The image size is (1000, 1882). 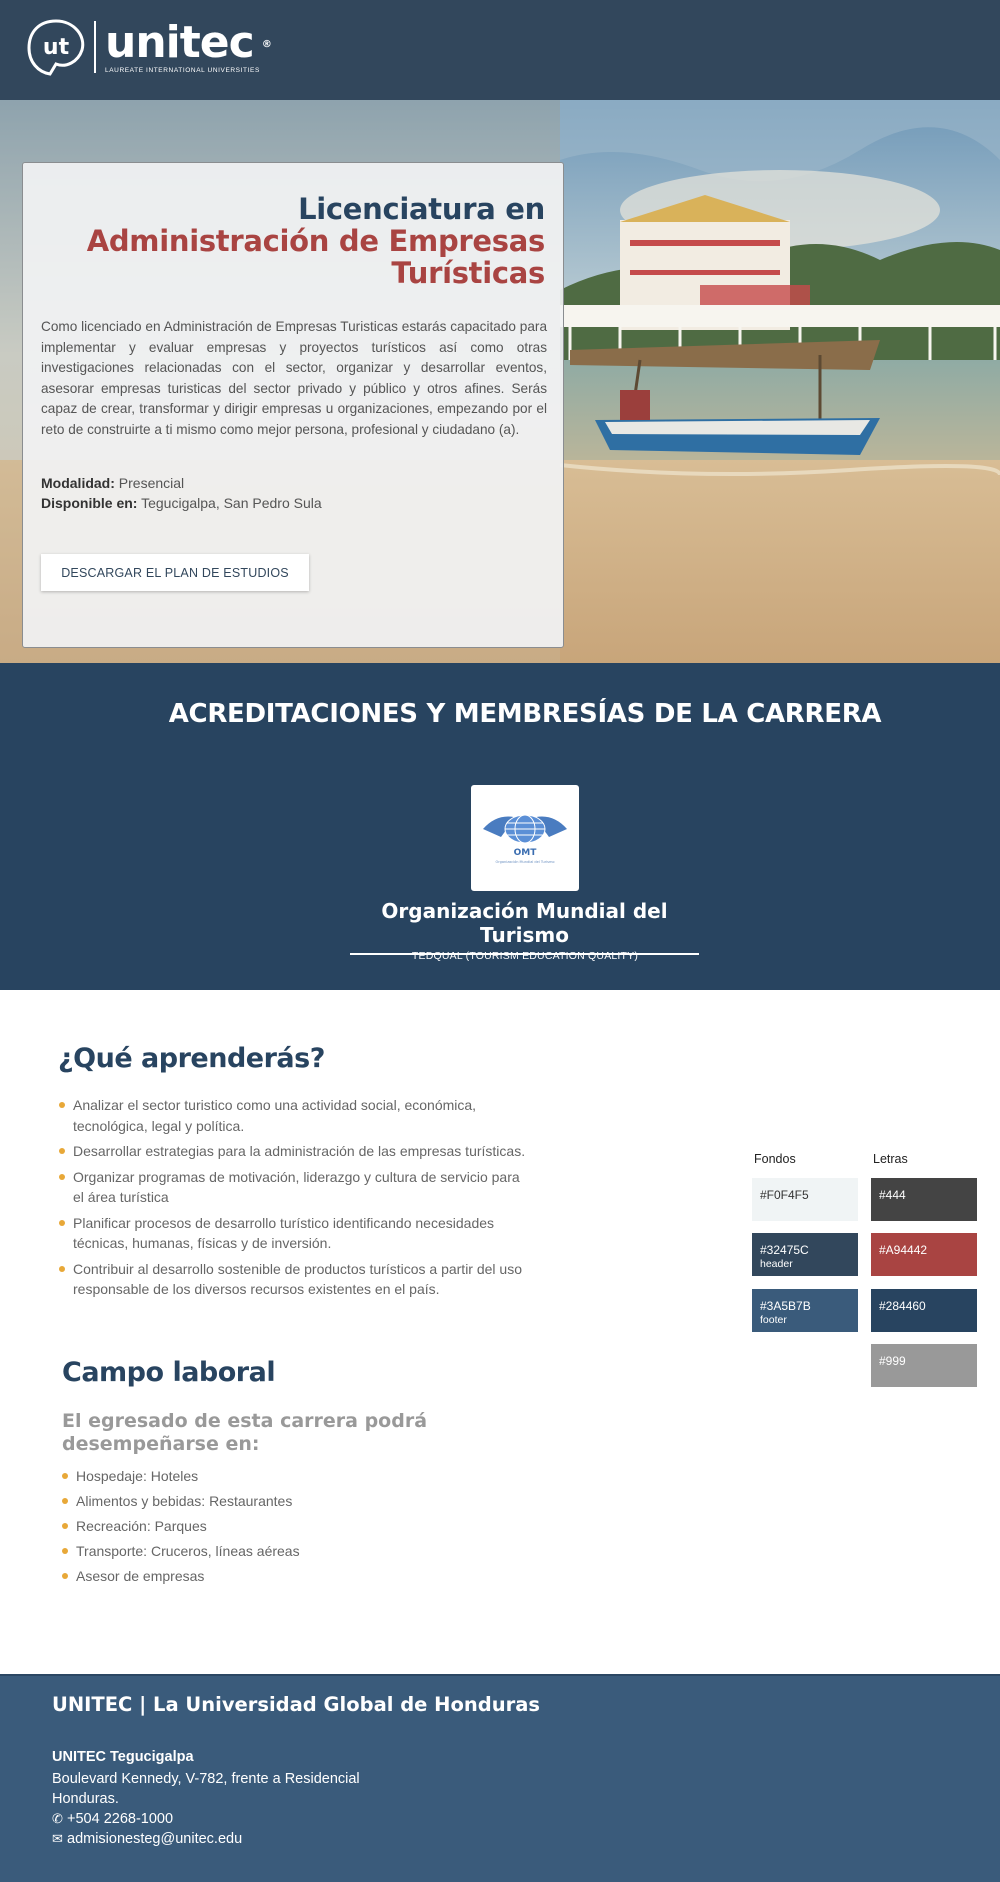 I want to click on swatch-fondo: #3A5B7B footer, so click(x=805, y=1310).